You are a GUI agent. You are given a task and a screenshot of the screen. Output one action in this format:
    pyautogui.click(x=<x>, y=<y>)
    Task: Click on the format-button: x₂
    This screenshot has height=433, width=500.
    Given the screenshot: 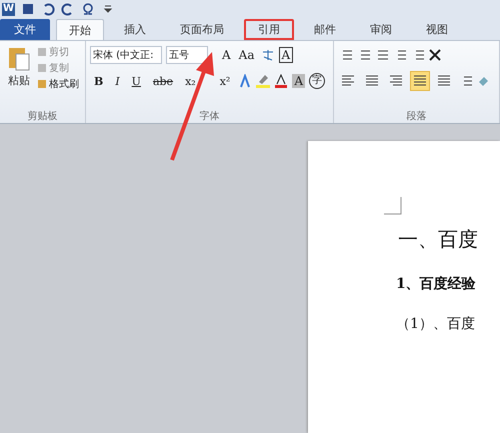 What is the action you would take?
    pyautogui.click(x=190, y=81)
    